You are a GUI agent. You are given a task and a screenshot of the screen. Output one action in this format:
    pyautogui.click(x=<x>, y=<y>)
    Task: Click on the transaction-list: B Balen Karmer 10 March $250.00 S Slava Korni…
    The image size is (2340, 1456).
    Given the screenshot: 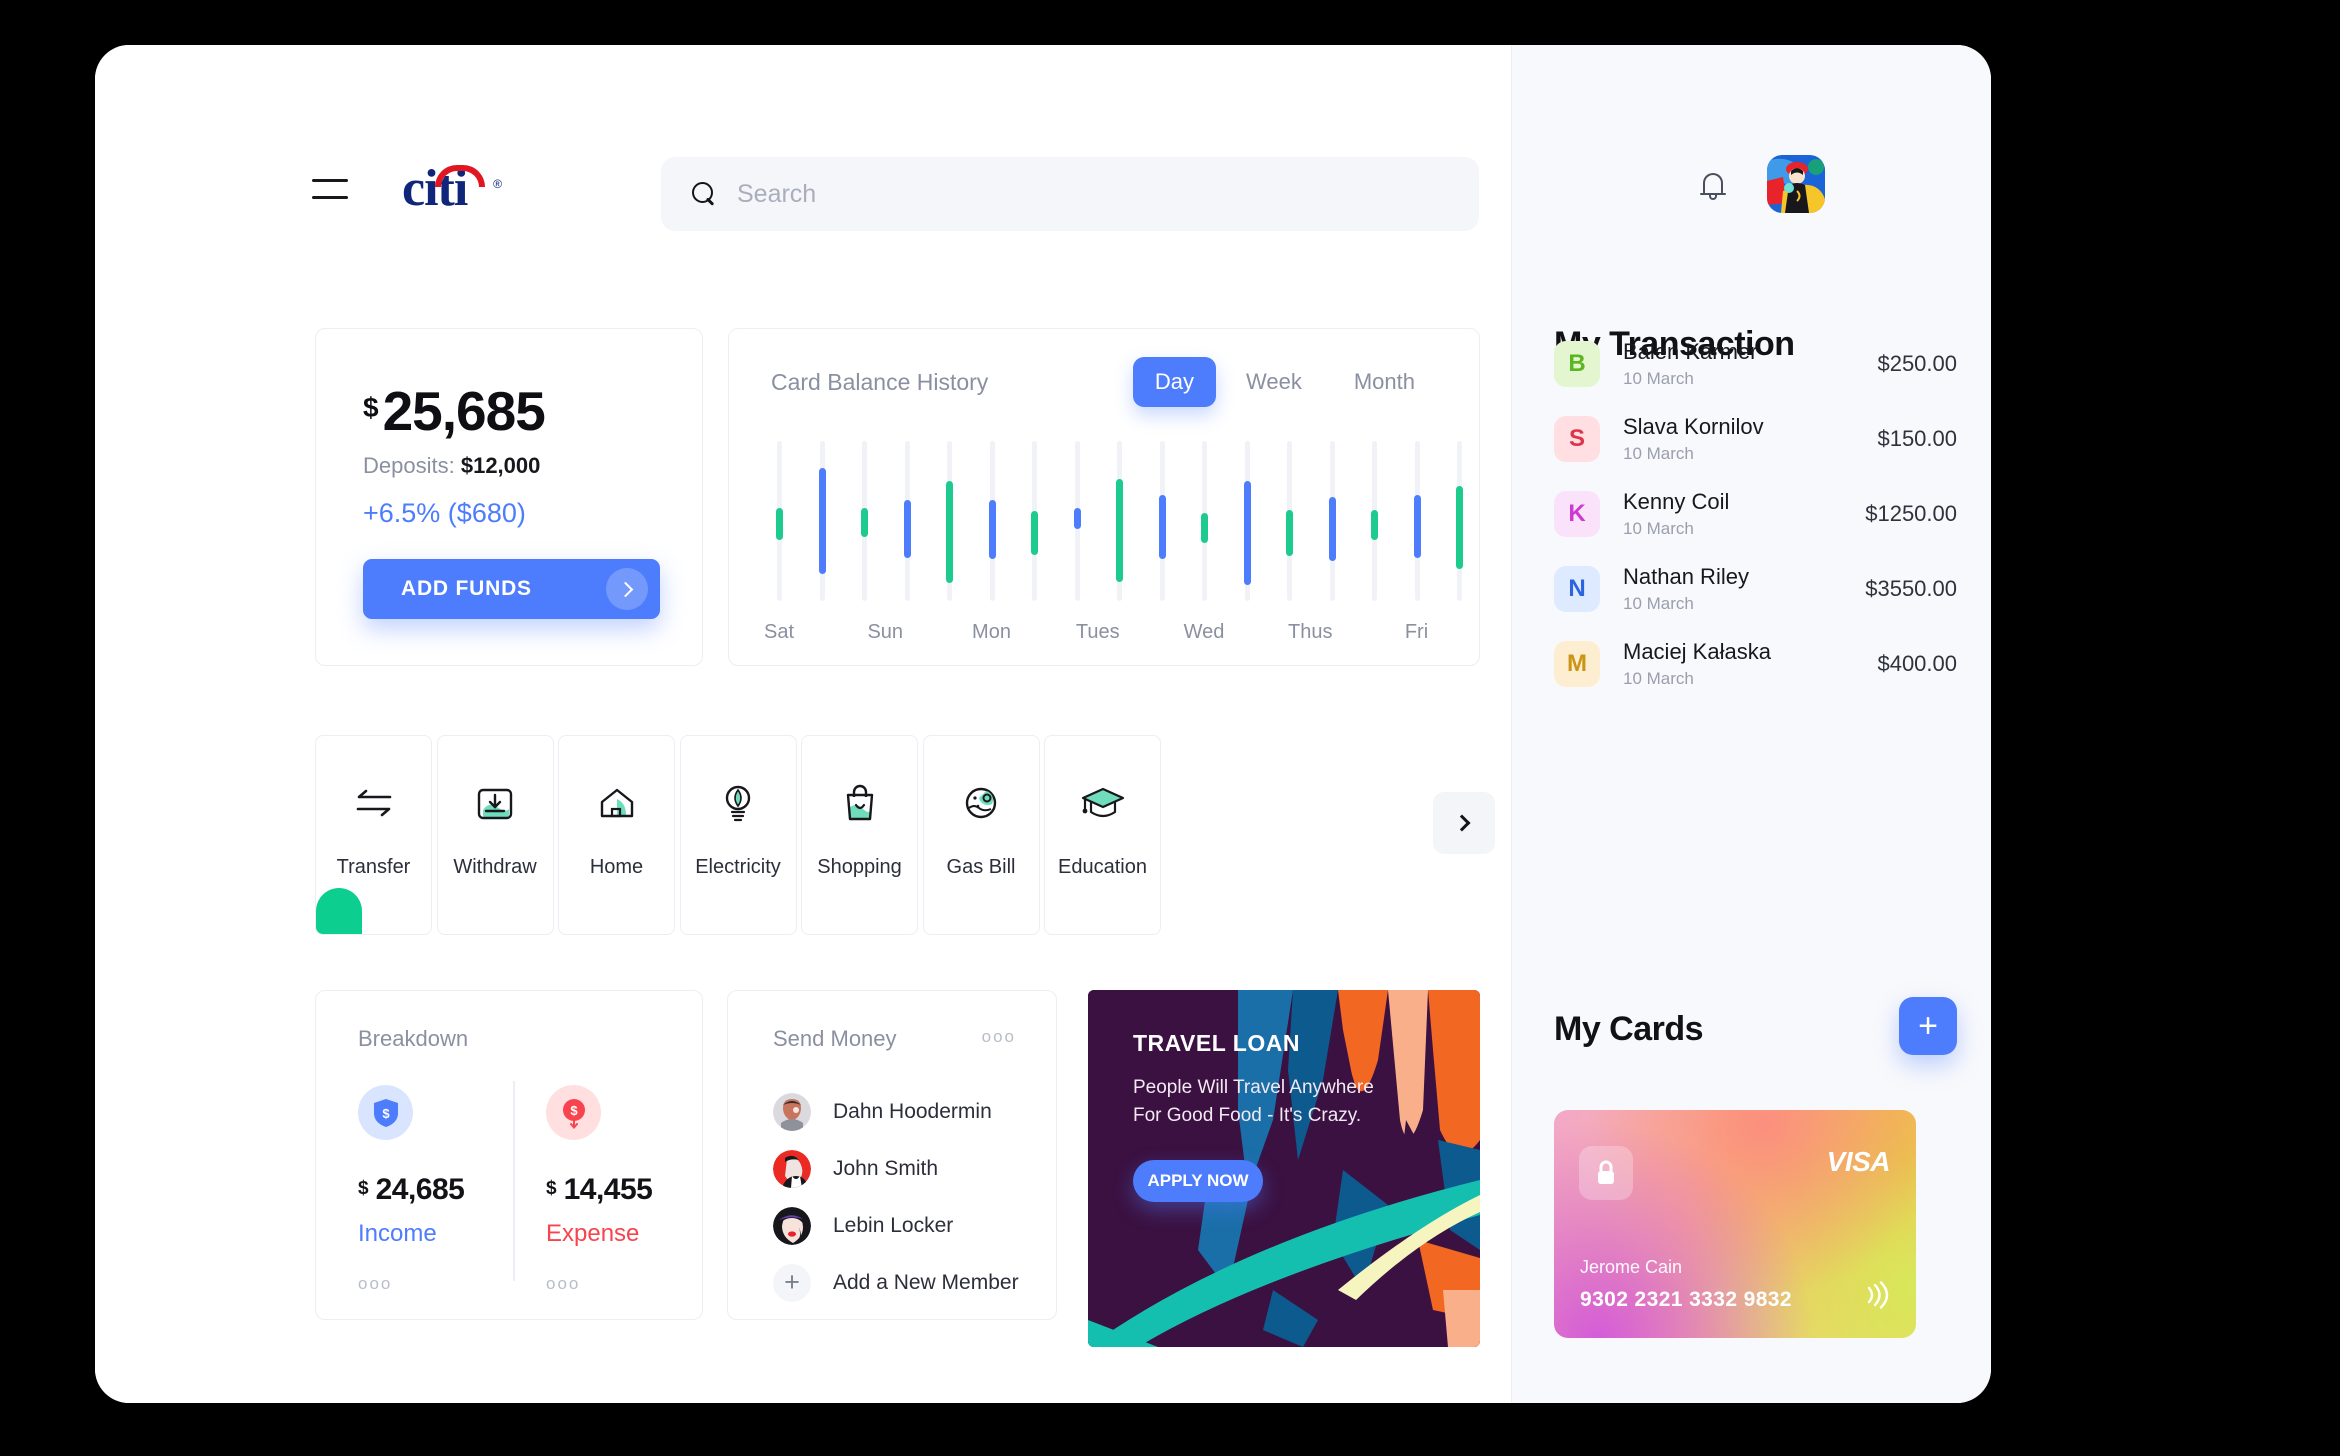 What is the action you would take?
    pyautogui.click(x=1755, y=513)
    